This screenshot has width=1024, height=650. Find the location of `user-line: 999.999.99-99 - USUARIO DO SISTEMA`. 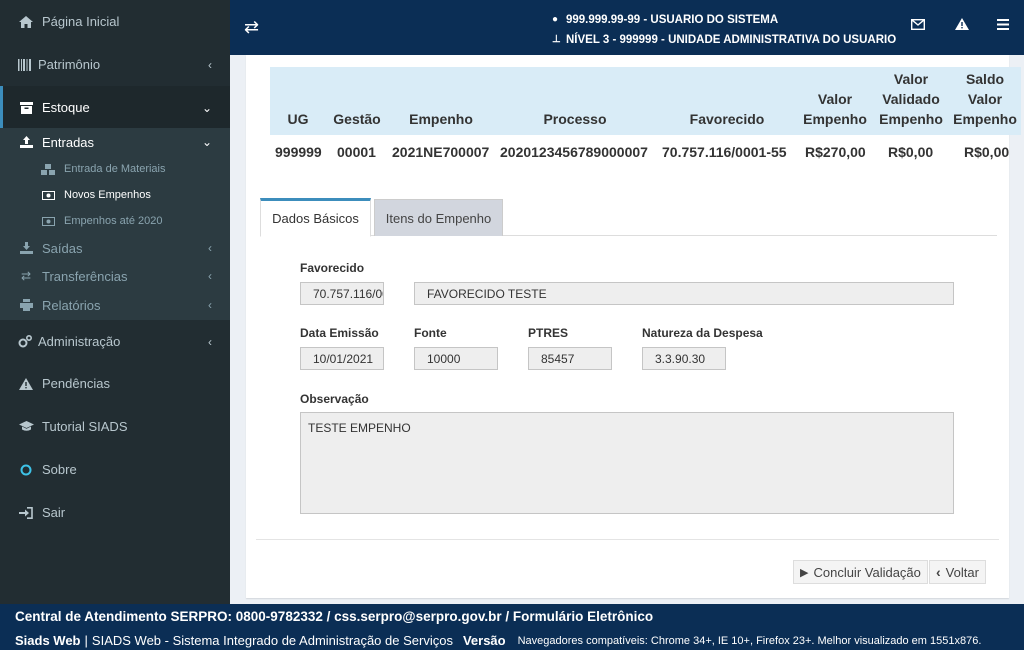

user-line: 999.999.99-99 - USUARIO DO SISTEMA is located at coordinates (672, 20).